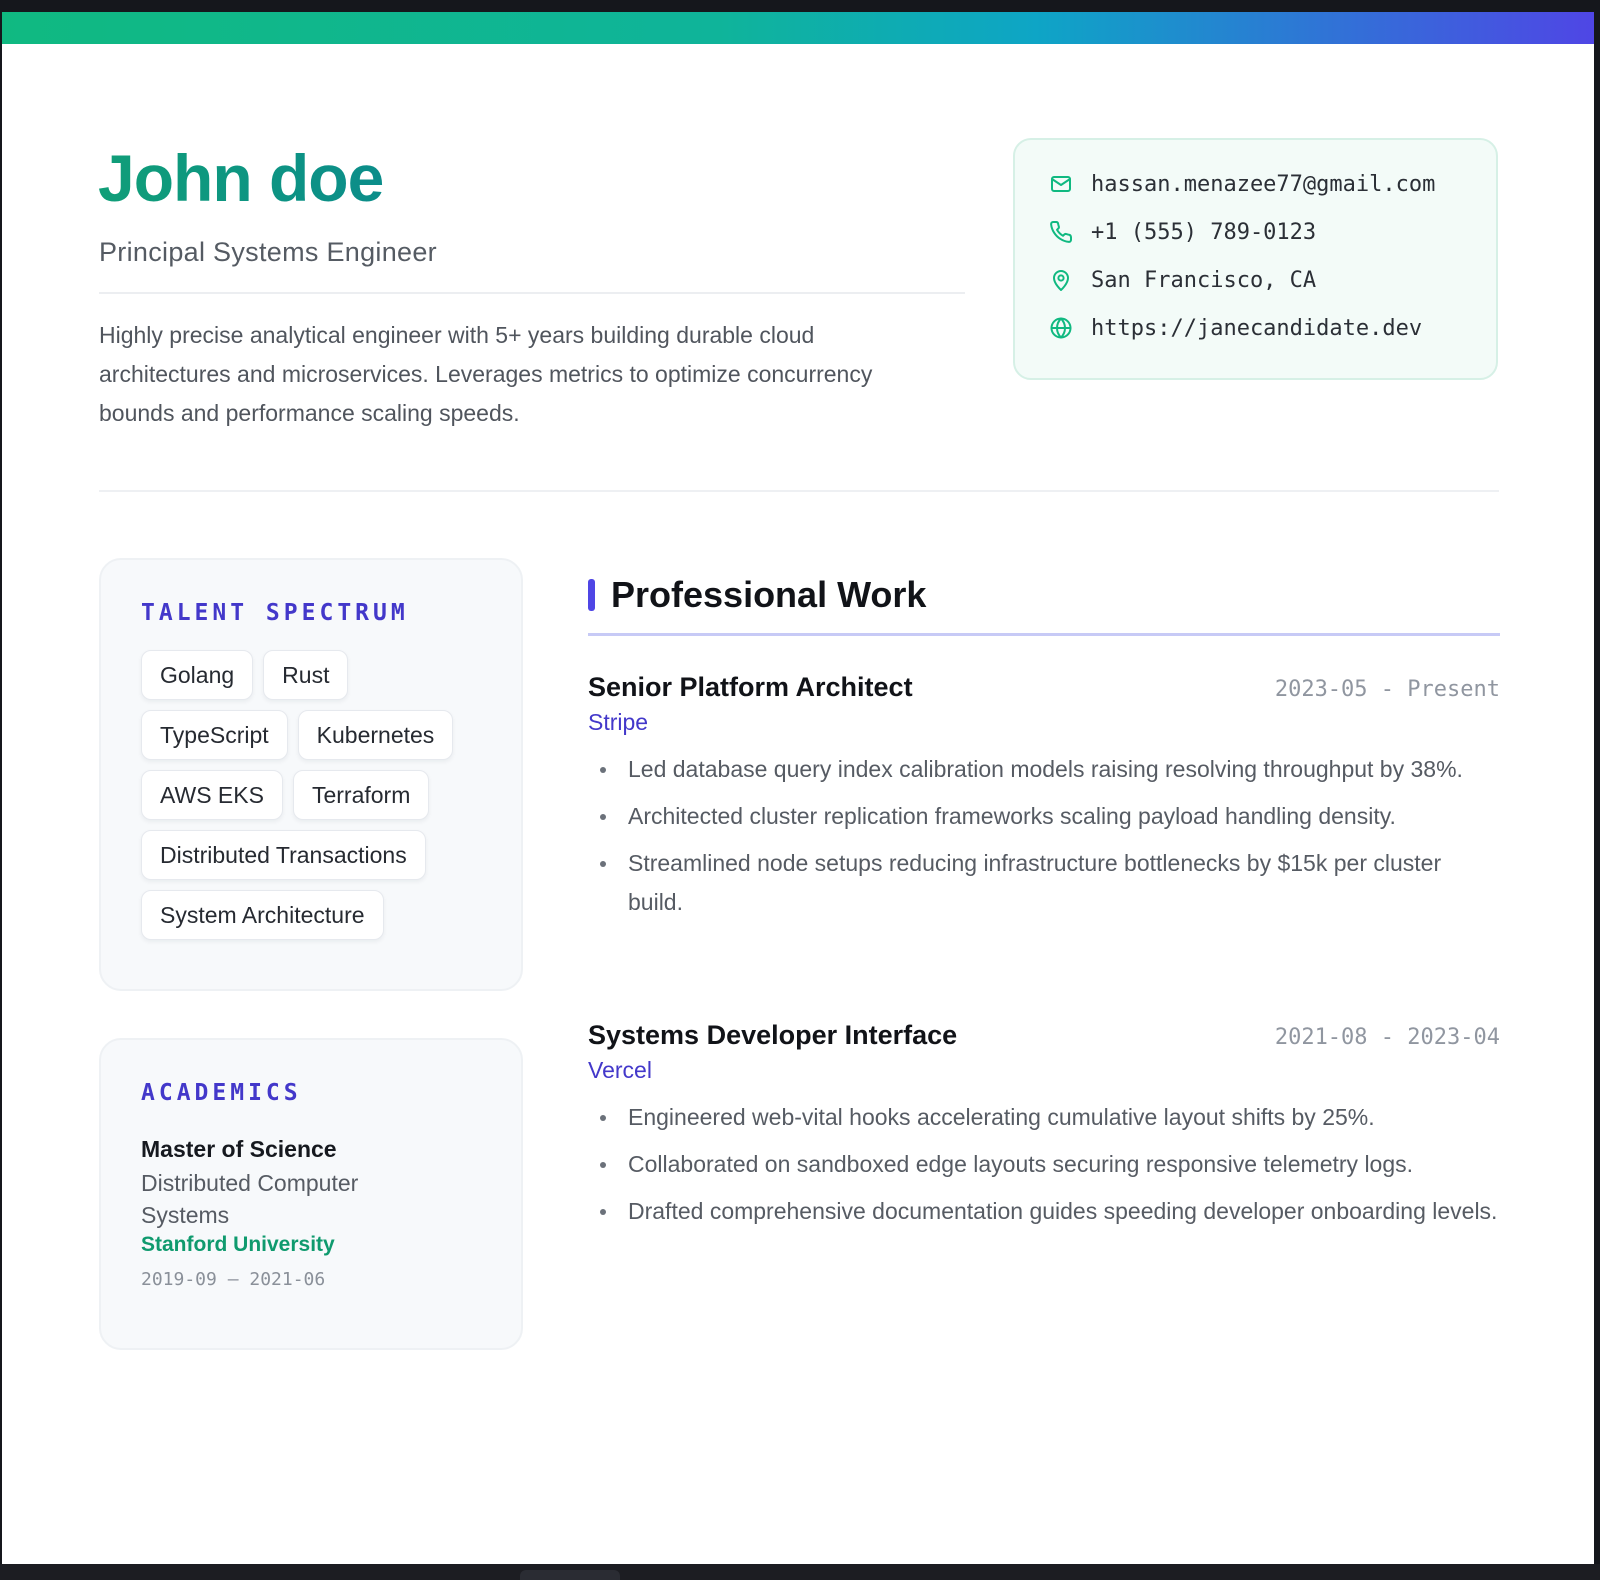  What do you see at coordinates (262, 915) in the screenshot?
I see `skill-tag: System Architecture` at bounding box center [262, 915].